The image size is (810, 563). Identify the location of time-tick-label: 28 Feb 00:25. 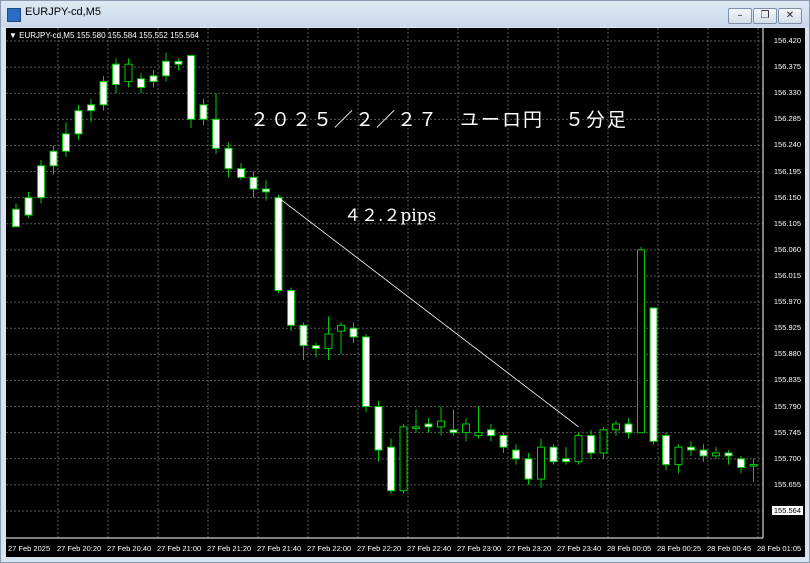
(679, 548).